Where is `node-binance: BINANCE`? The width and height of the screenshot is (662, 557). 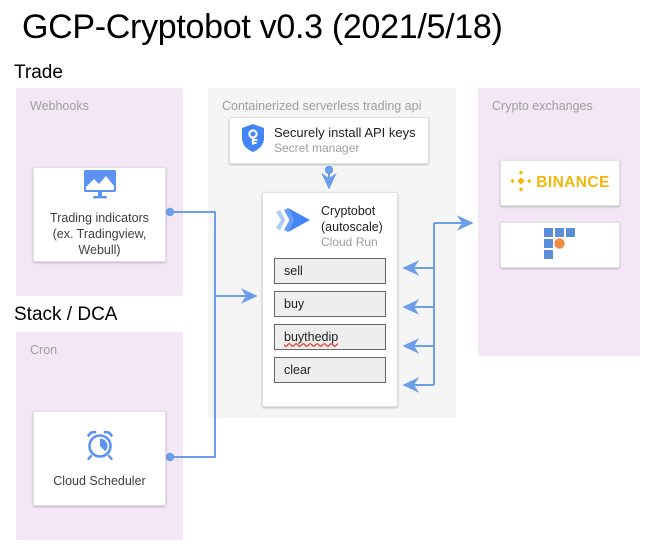 node-binance: BINANCE is located at coordinates (560, 183).